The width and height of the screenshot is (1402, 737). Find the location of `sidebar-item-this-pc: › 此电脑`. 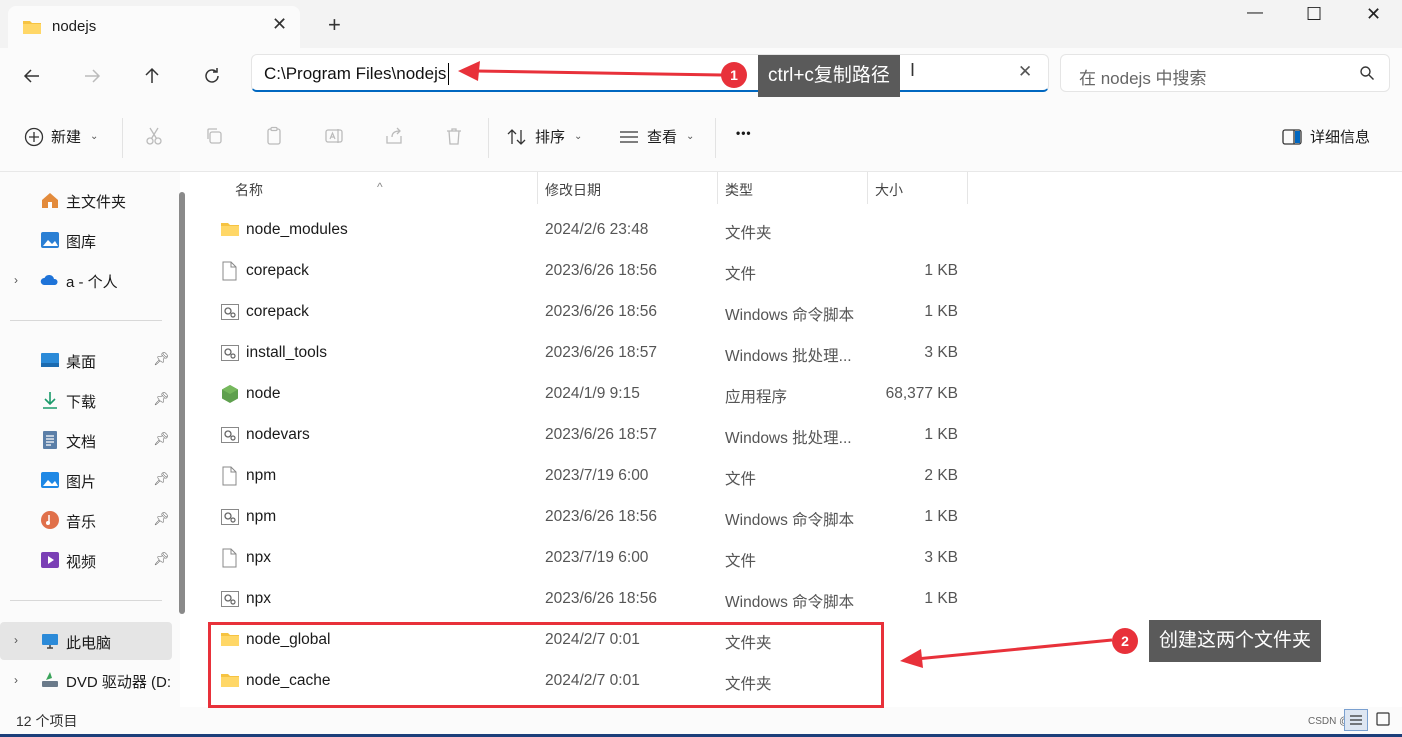

sidebar-item-this-pc: › 此电脑 is located at coordinates (86, 641).